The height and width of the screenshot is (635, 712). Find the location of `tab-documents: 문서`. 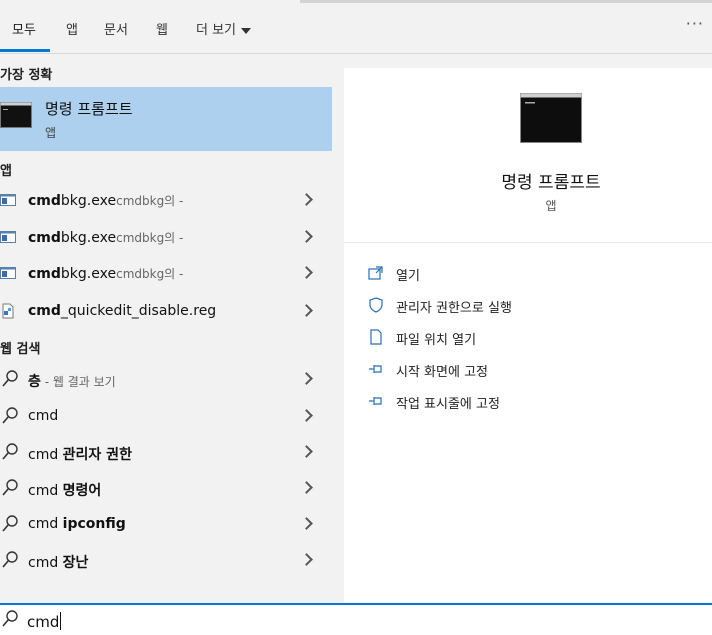

tab-documents: 문서 is located at coordinates (116, 28).